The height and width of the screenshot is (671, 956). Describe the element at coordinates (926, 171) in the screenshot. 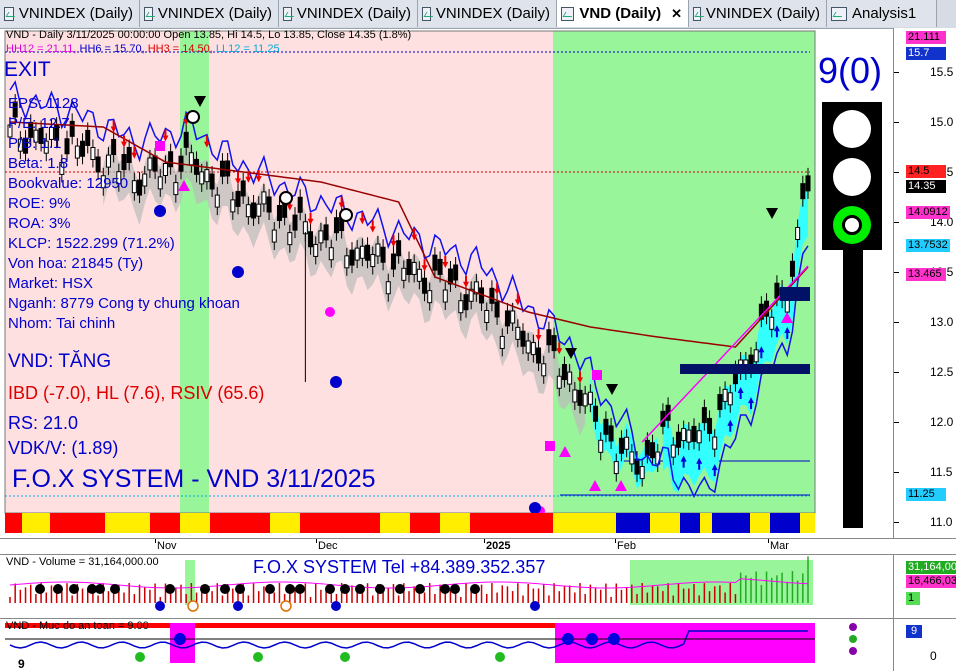

I see `price-tag: 14.5` at that location.